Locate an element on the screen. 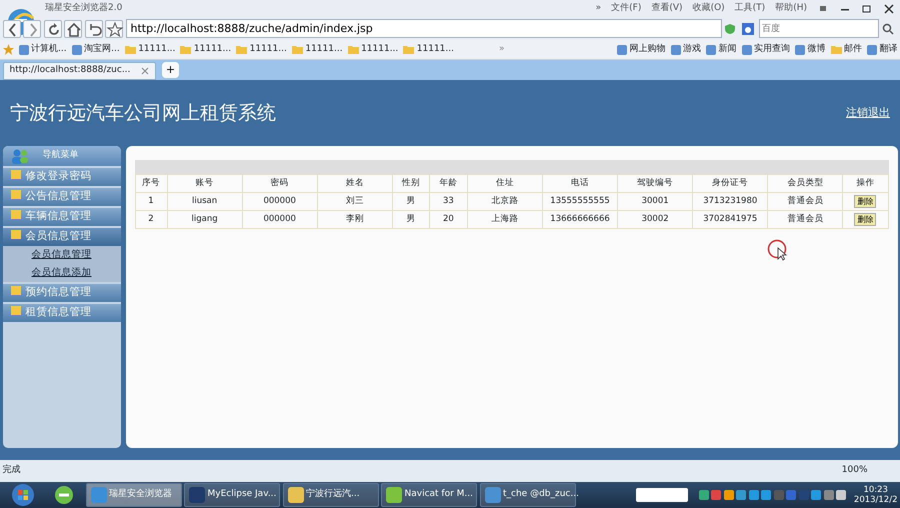 The height and width of the screenshot is (508, 900). menu-item: 收藏(O) is located at coordinates (709, 9).